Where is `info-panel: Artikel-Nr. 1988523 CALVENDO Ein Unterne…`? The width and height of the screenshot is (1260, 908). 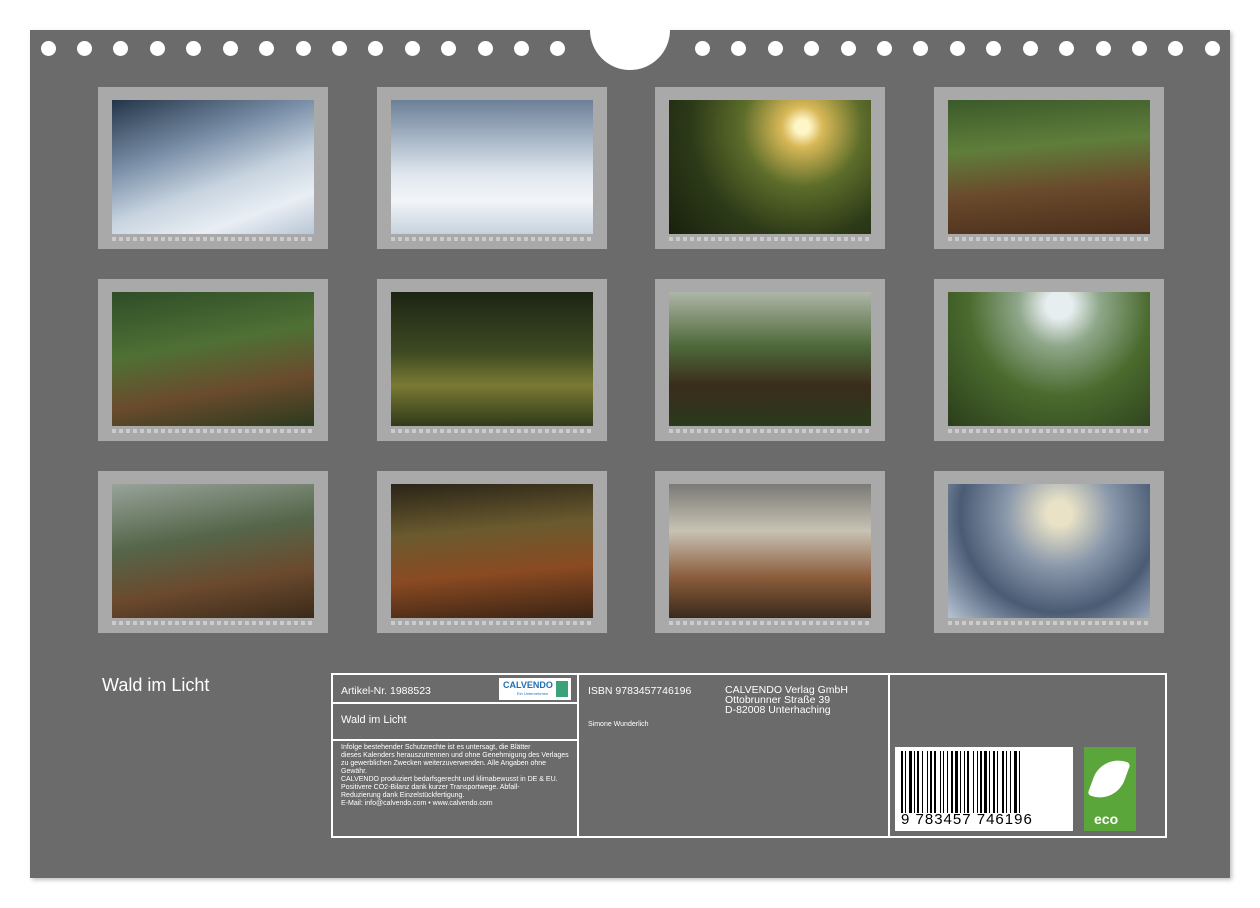 info-panel: Artikel-Nr. 1988523 CALVENDO Ein Unterne… is located at coordinates (749, 755).